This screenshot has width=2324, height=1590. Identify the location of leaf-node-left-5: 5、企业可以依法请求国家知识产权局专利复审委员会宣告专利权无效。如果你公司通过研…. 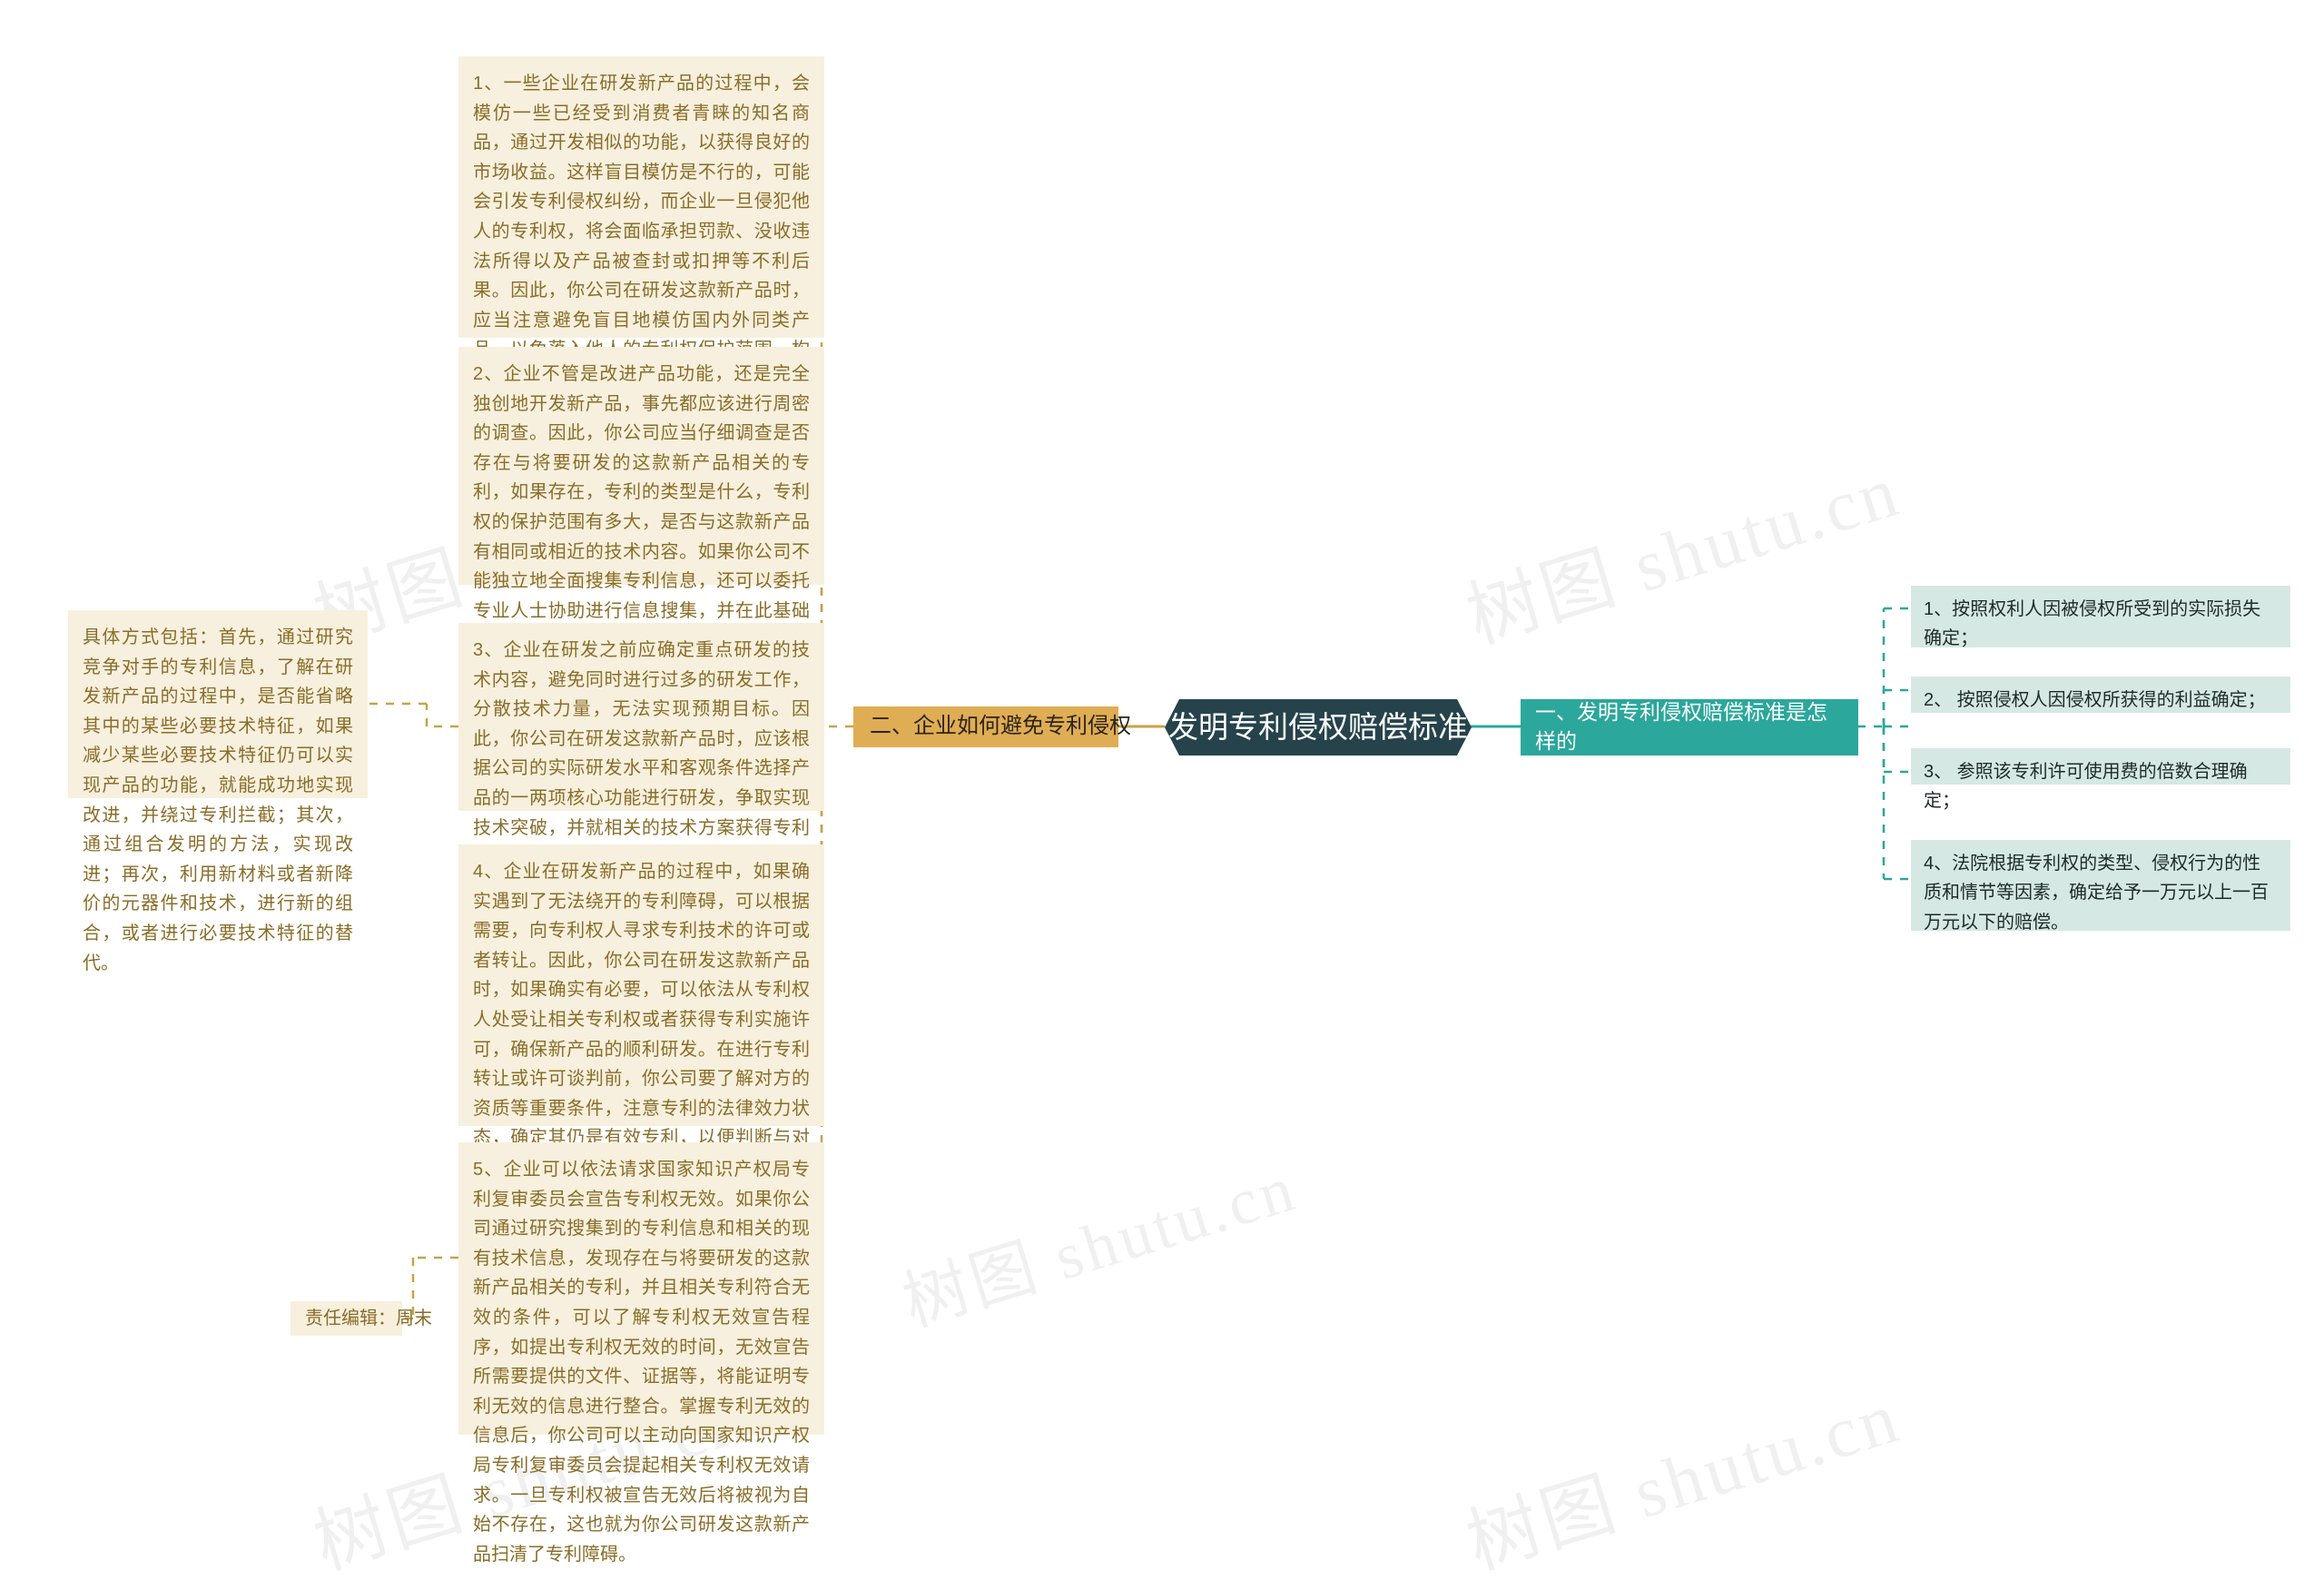
(641, 1353).